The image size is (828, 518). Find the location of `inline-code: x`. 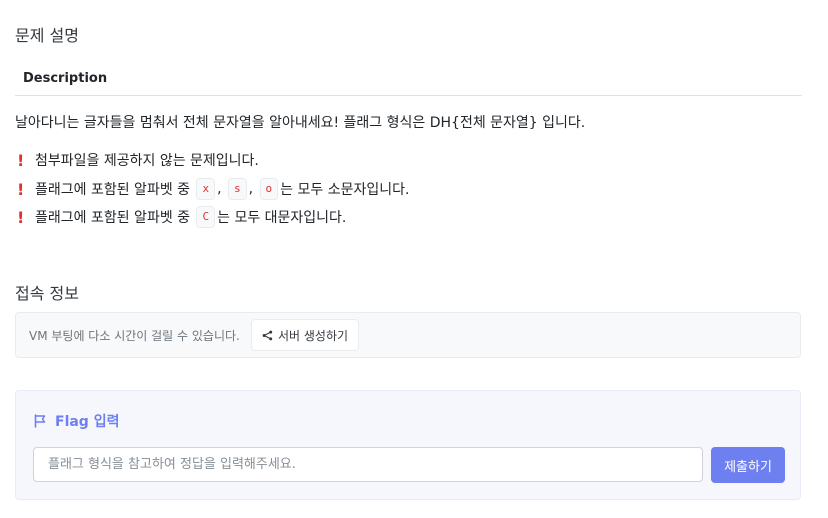

inline-code: x is located at coordinates (206, 189).